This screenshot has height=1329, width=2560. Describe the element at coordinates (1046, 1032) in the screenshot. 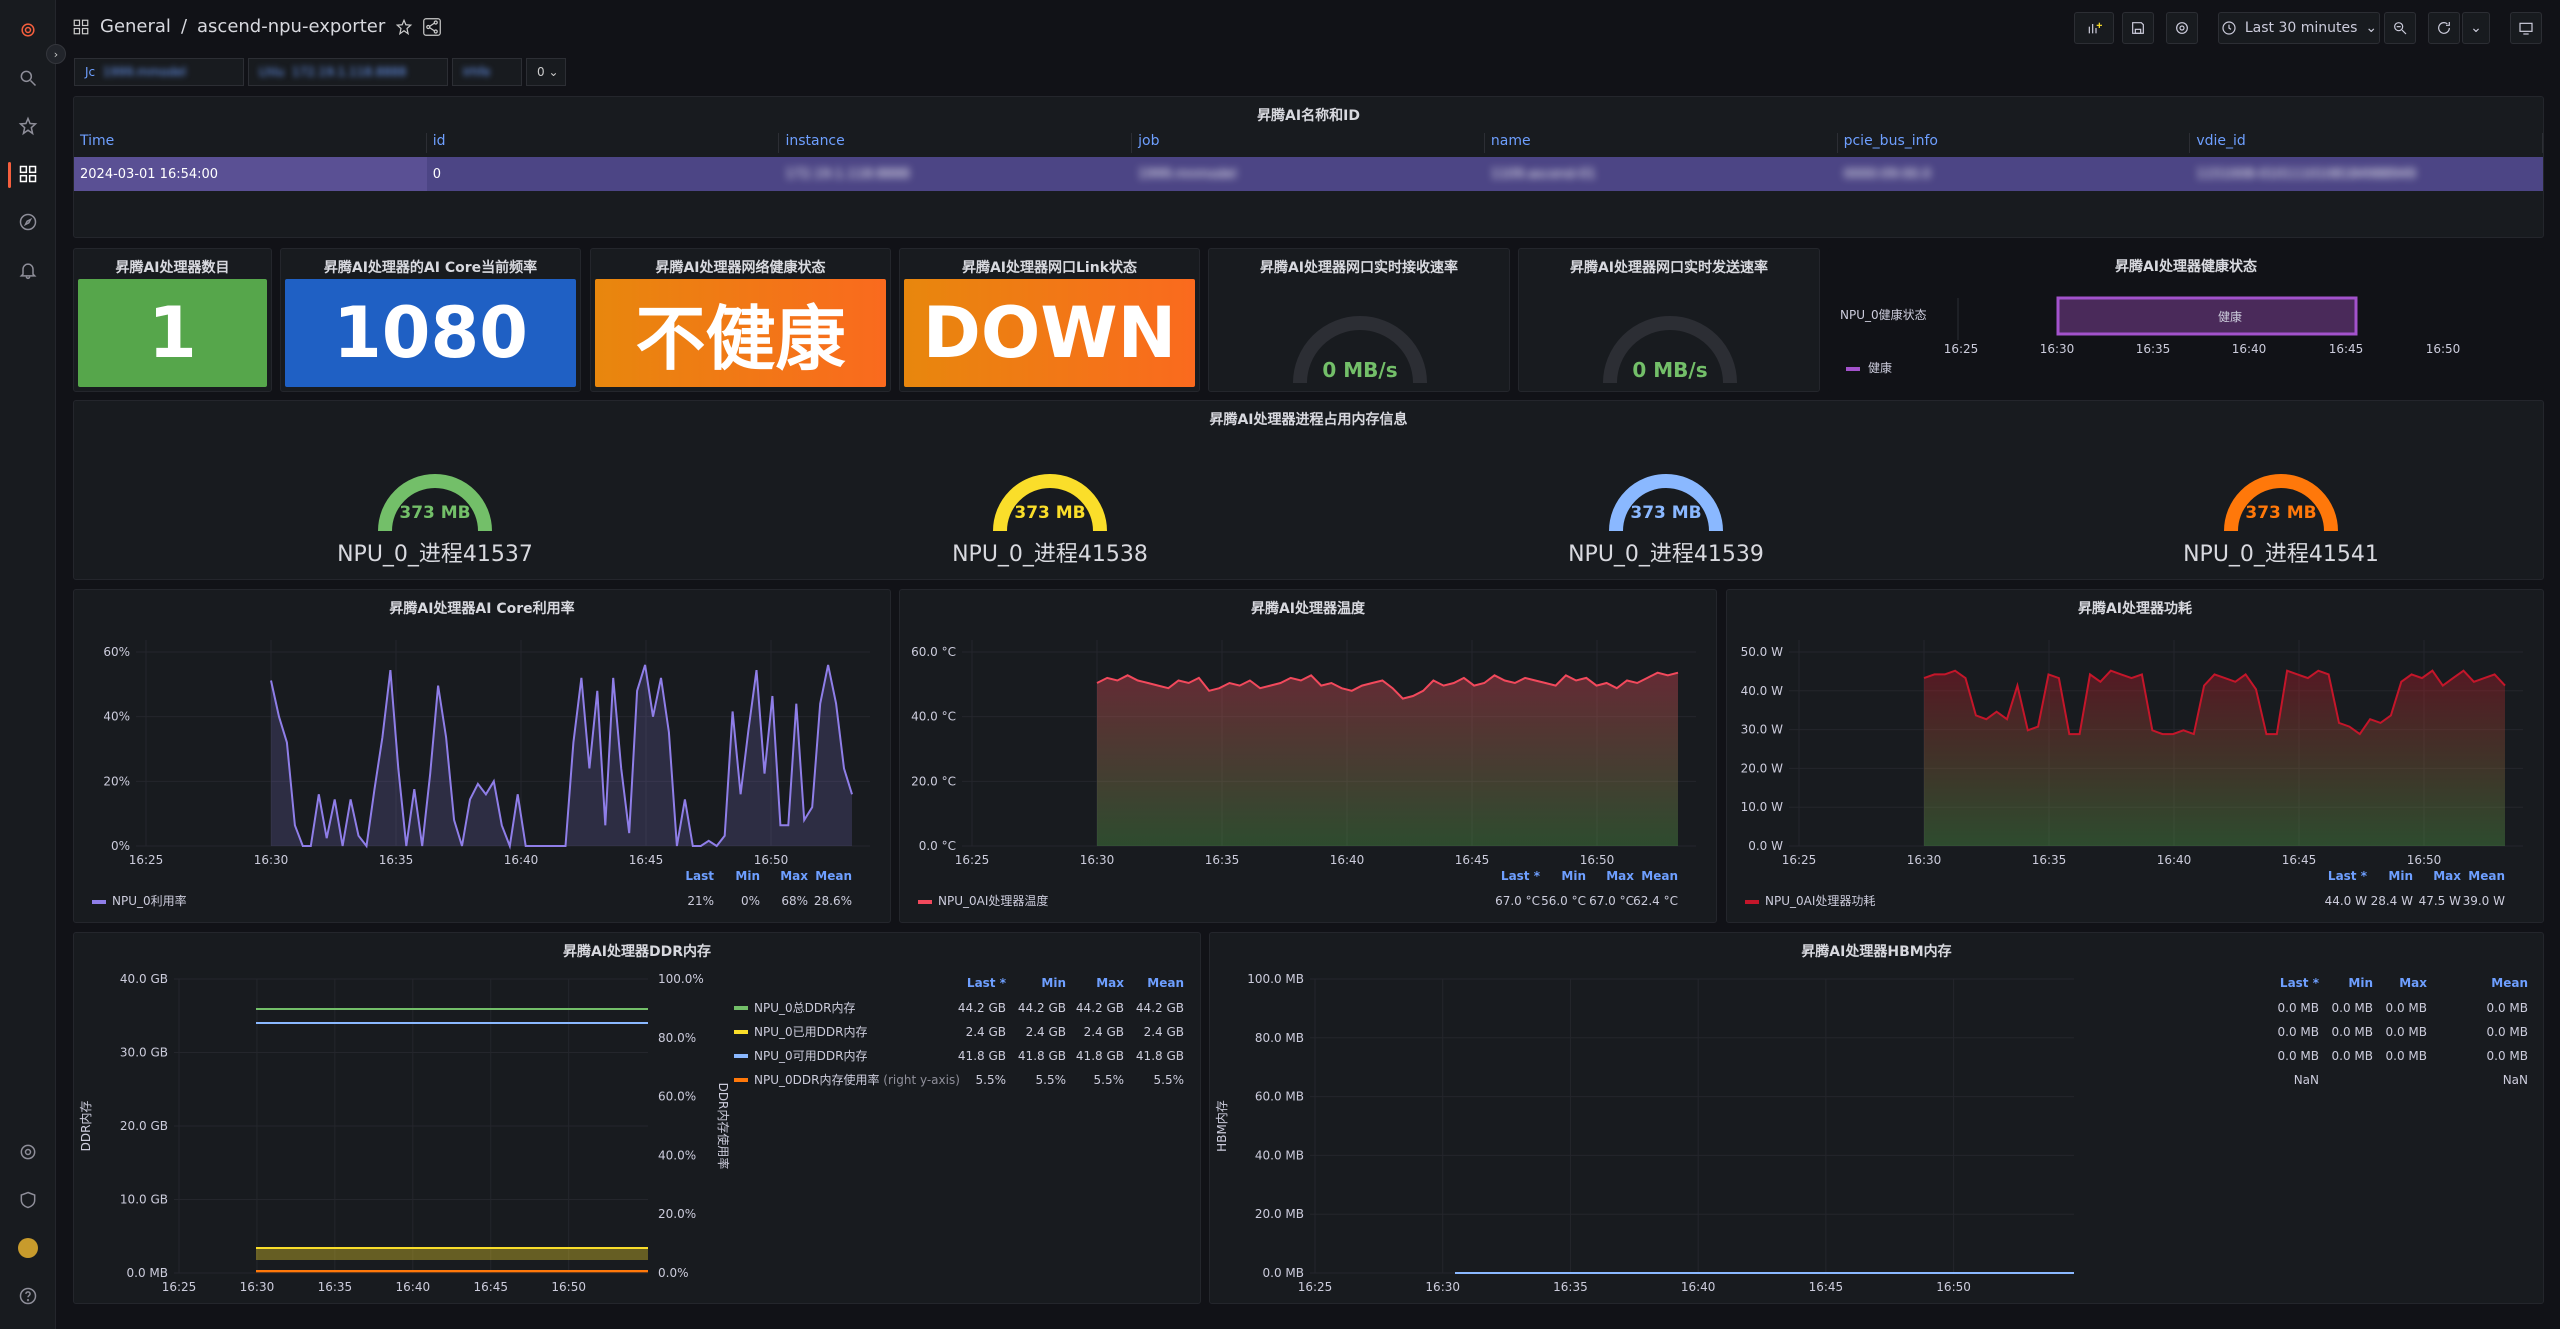

I see `legend-value: 2.4 GB` at that location.